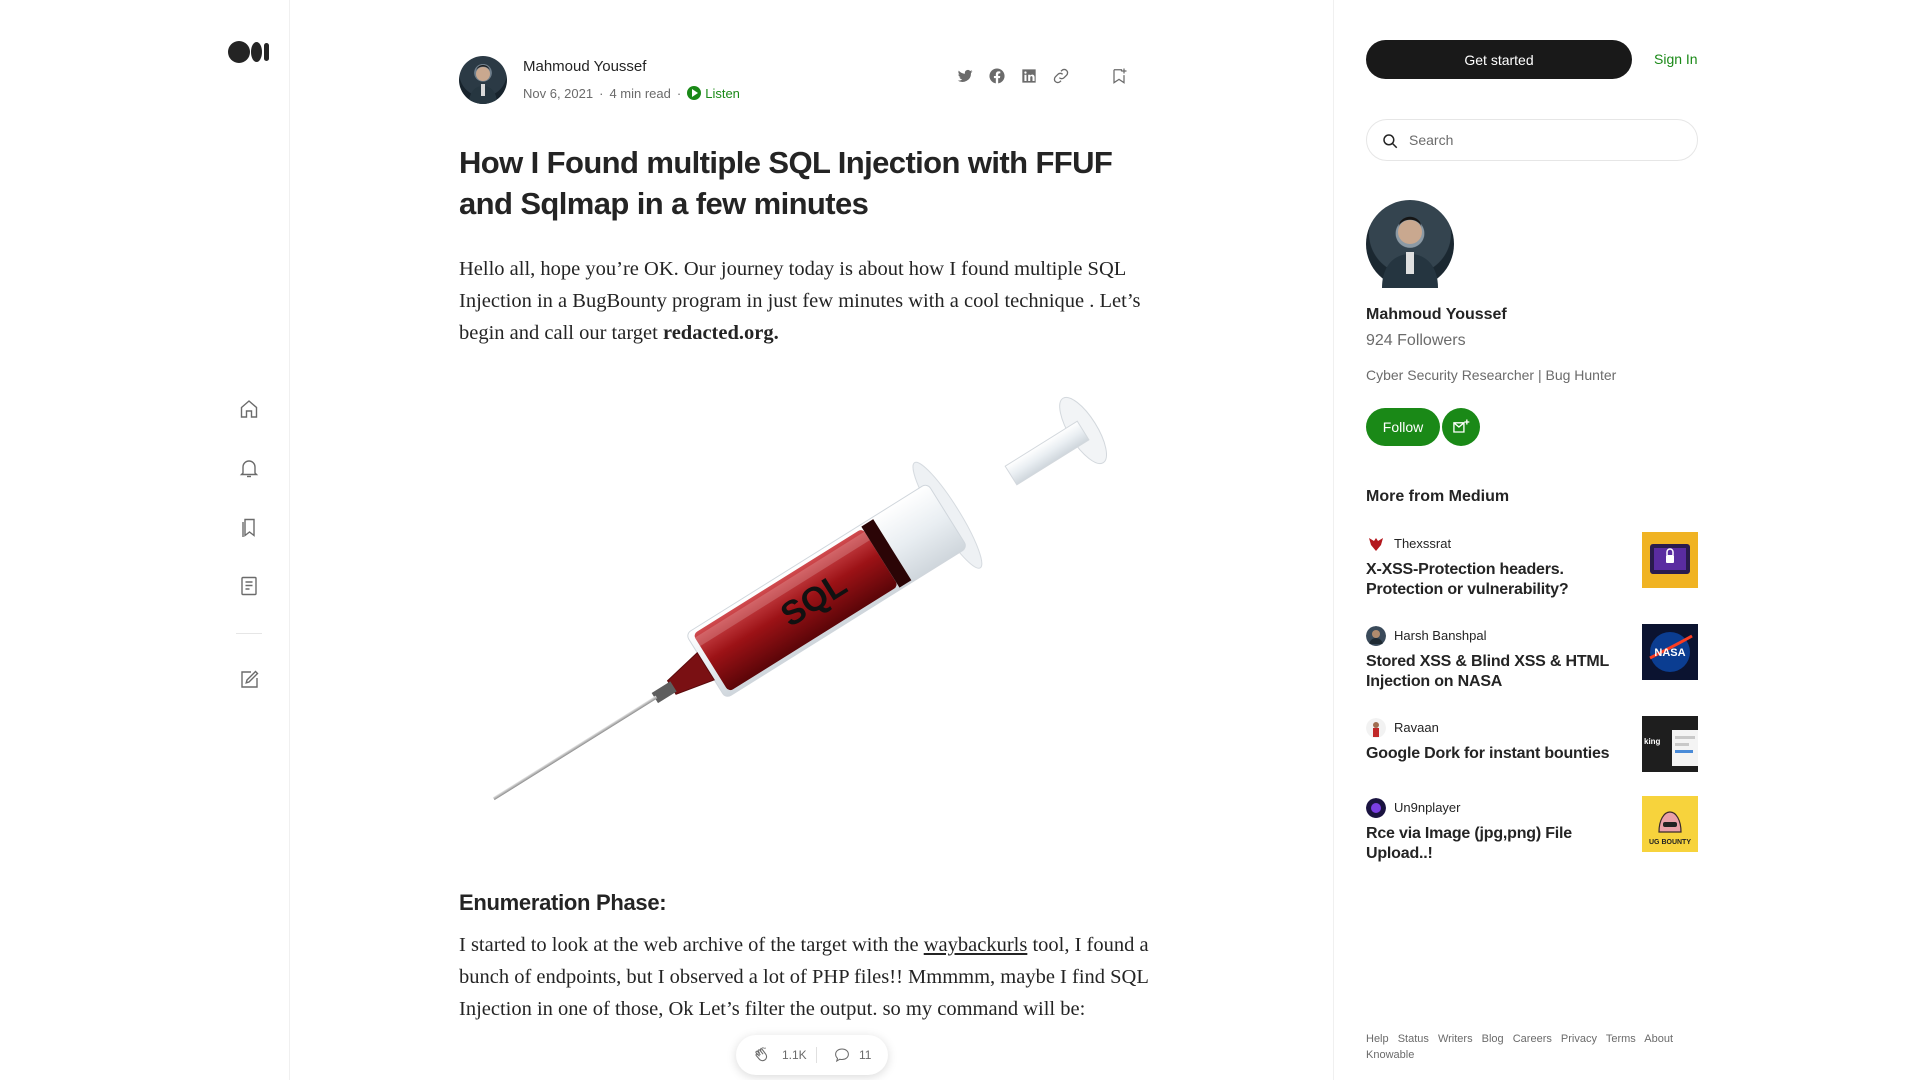 The image size is (1920, 1080). What do you see at coordinates (976, 945) in the screenshot?
I see `waybackurls-link: waybackurls` at bounding box center [976, 945].